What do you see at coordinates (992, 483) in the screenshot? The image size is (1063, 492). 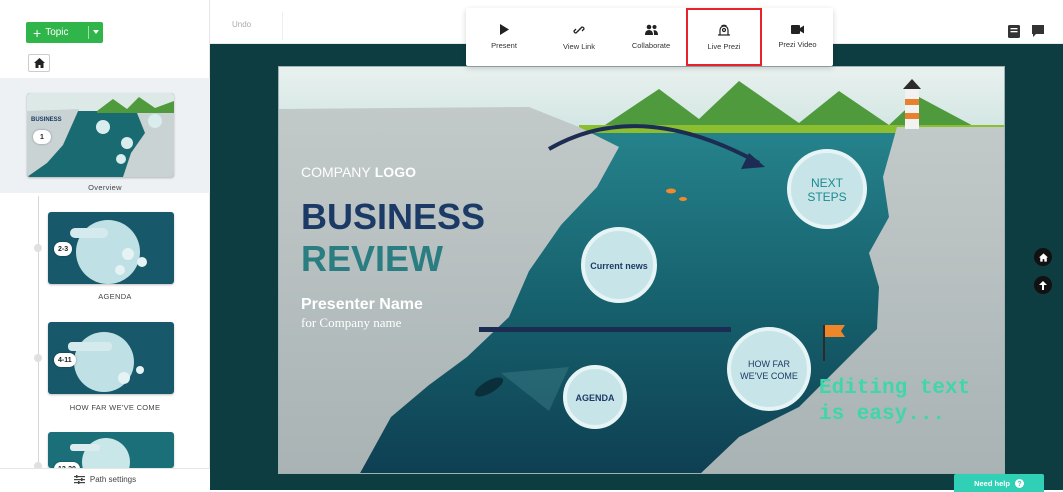 I see `need-help-label: Need help` at bounding box center [992, 483].